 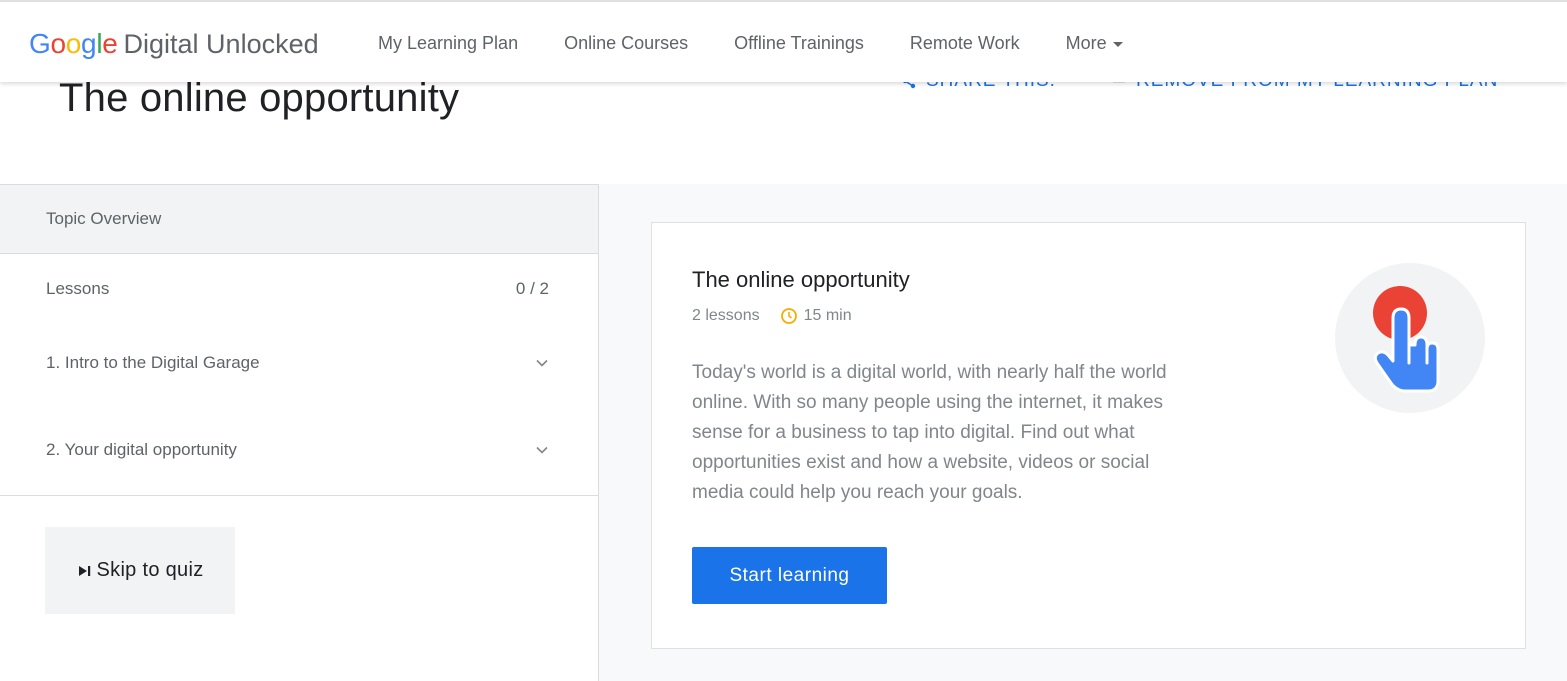 What do you see at coordinates (789, 575) in the screenshot?
I see `start-learning-button: Start learning` at bounding box center [789, 575].